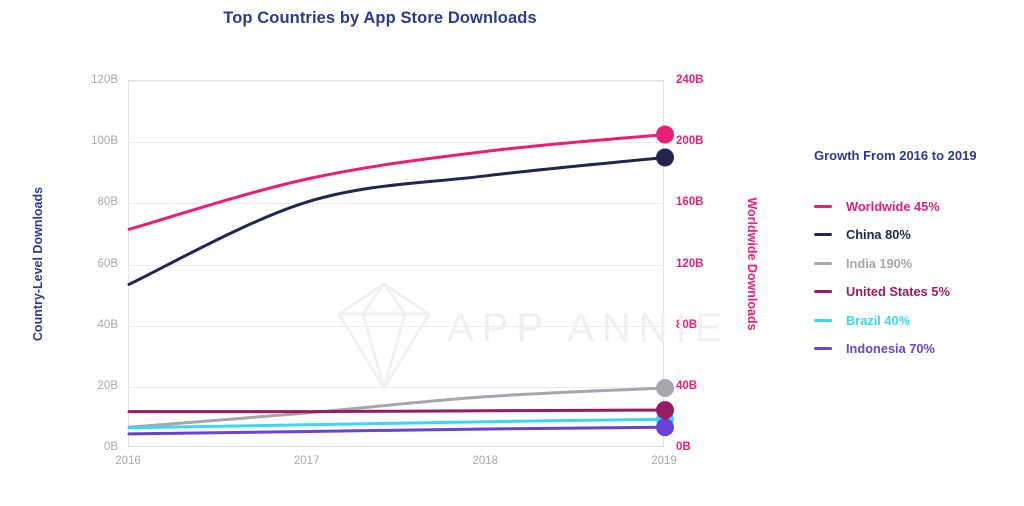  What do you see at coordinates (687, 324) in the screenshot?
I see `y-axis-right-tick-label: 80B` at bounding box center [687, 324].